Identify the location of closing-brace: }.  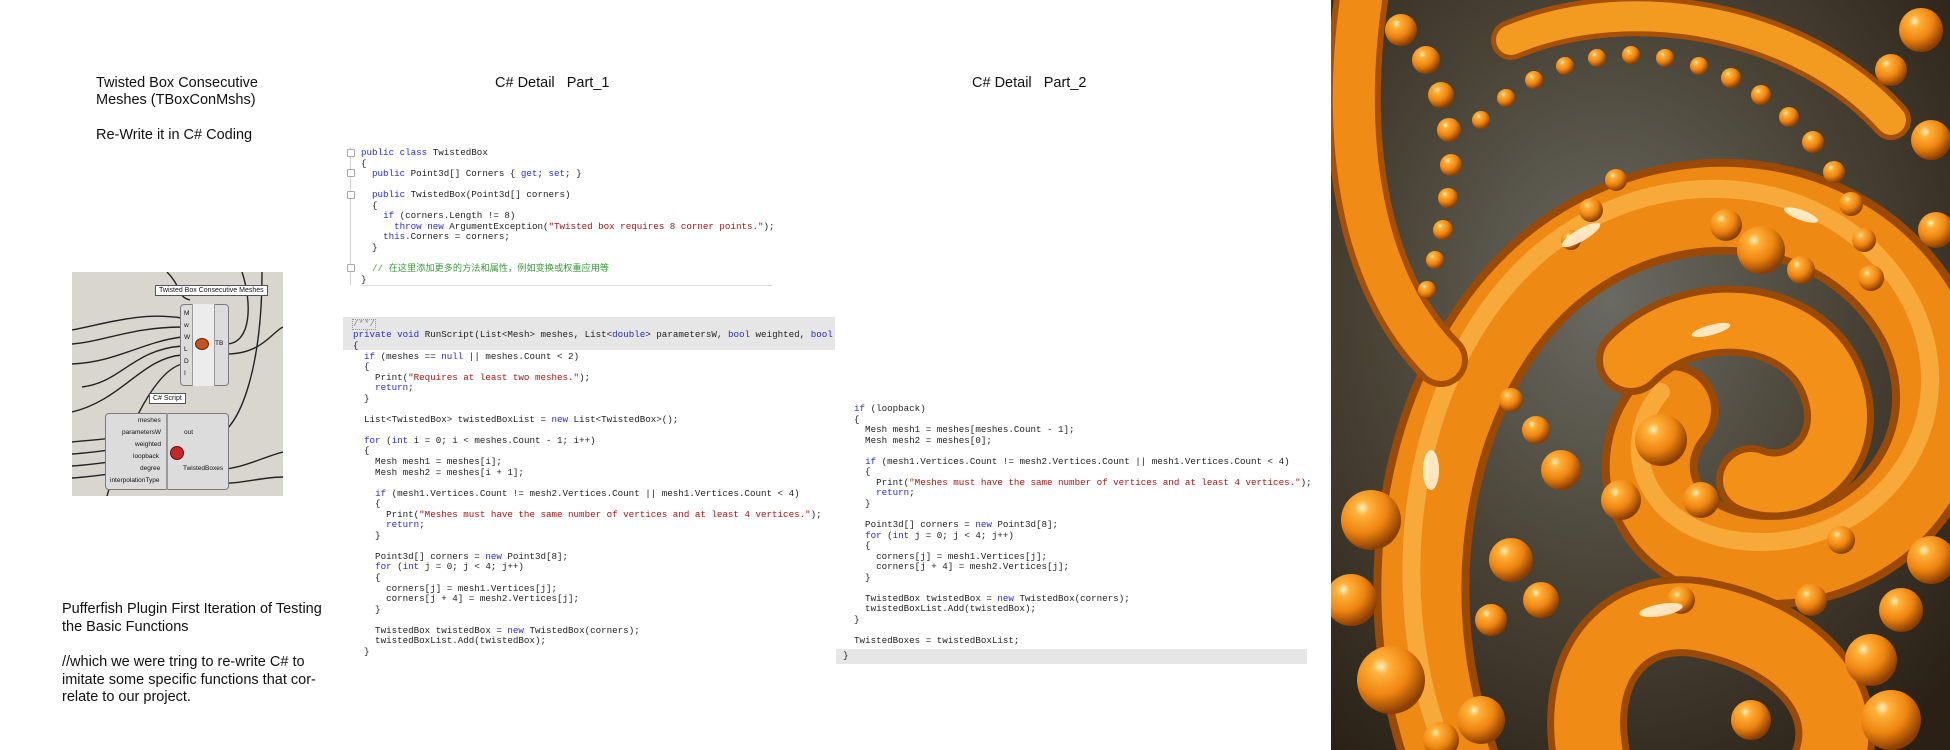
(846, 655).